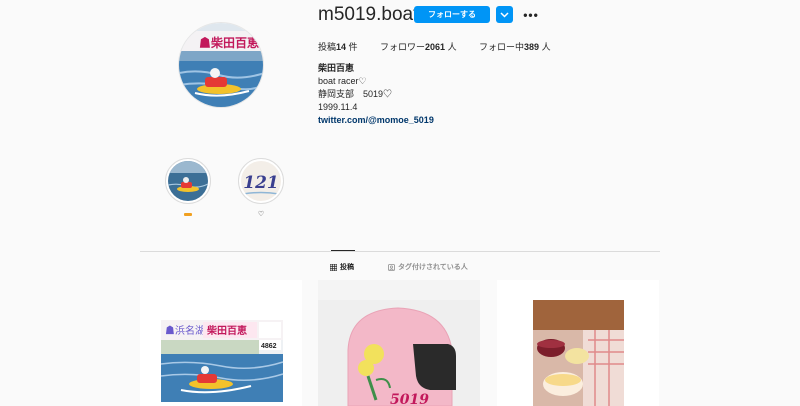 Image resolution: width=800 pixels, height=406 pixels. What do you see at coordinates (376, 120) in the screenshot?
I see `bio-link: twitter.com/@momoe_5019` at bounding box center [376, 120].